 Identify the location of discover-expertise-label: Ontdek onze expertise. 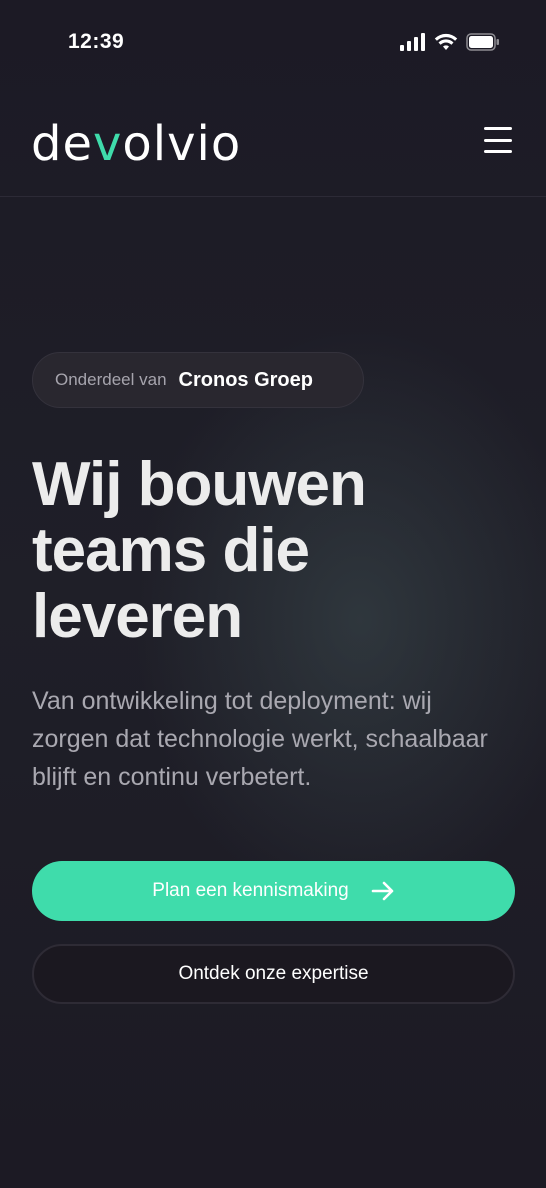
(273, 973).